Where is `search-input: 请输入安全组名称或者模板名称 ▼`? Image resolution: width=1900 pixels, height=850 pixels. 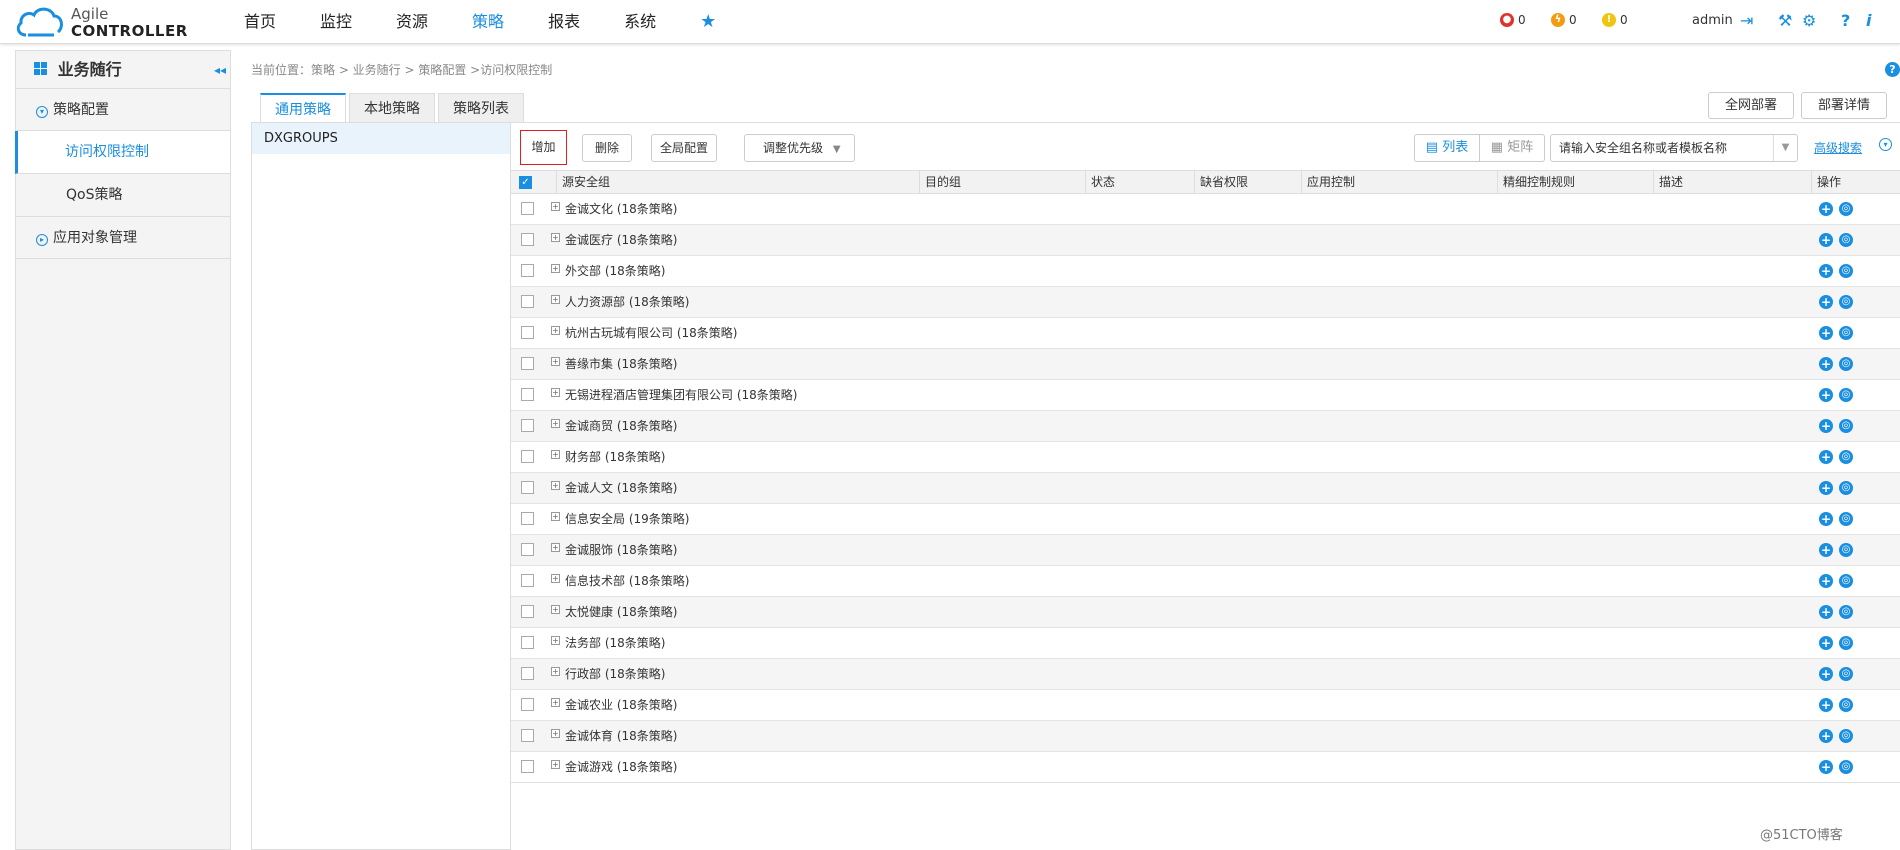 search-input: 请输入安全组名称或者模板名称 ▼ is located at coordinates (1674, 148).